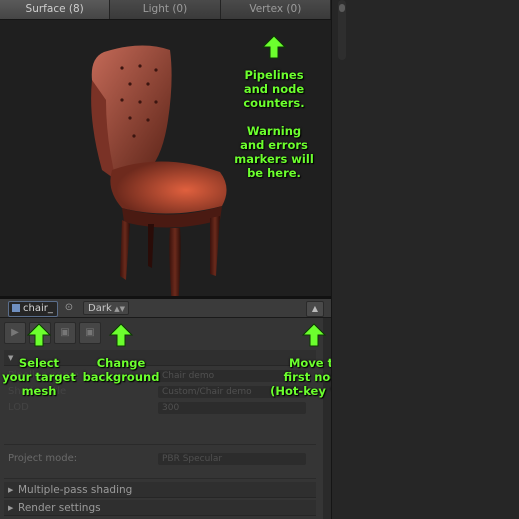 The width and height of the screenshot is (519, 519). I want to click on chair-model-image, so click(159, 176).